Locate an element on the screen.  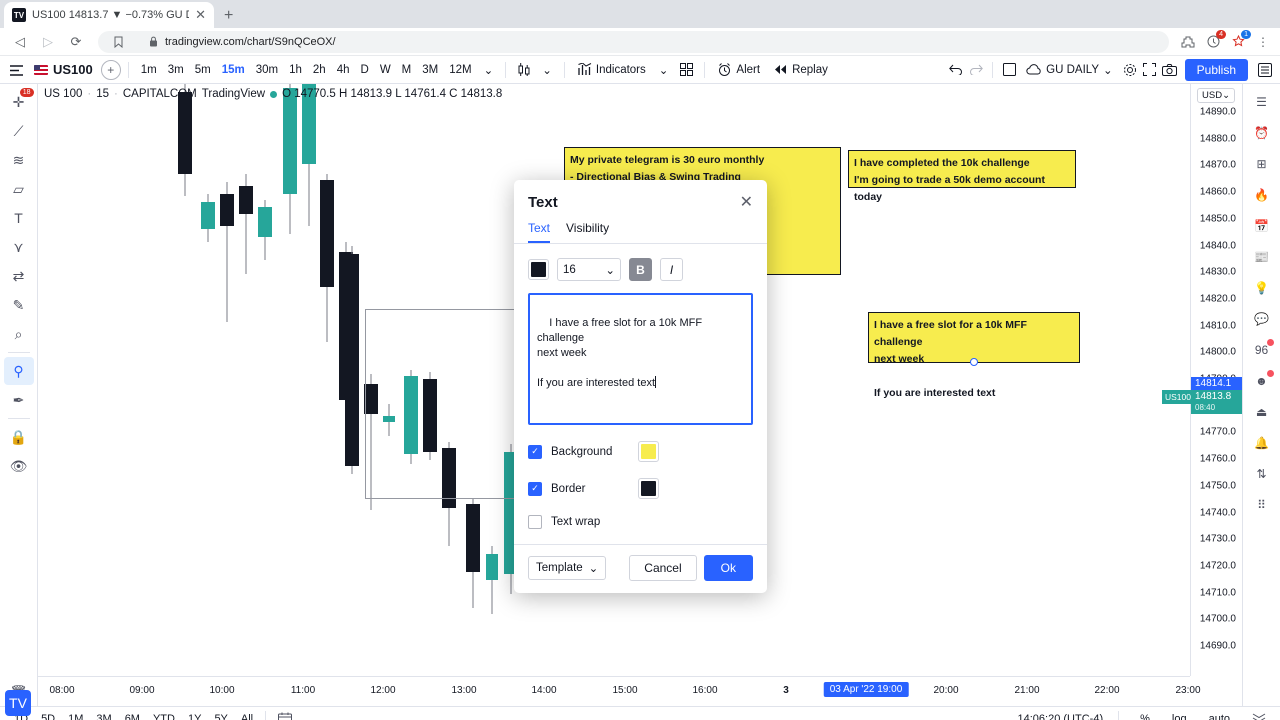
timeframe-1h: 1h is located at coordinates (295, 70).